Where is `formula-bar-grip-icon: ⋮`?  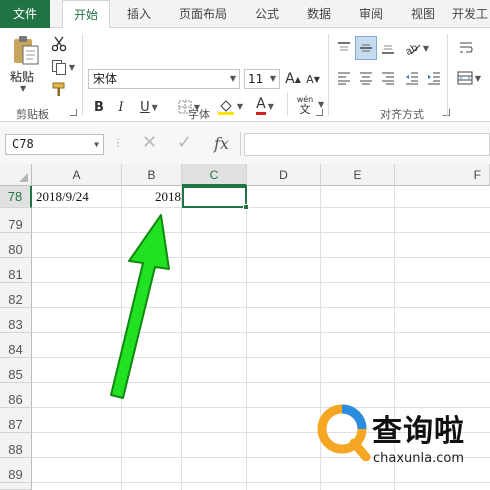
formula-bar-grip-icon: ⋮ is located at coordinates (118, 143).